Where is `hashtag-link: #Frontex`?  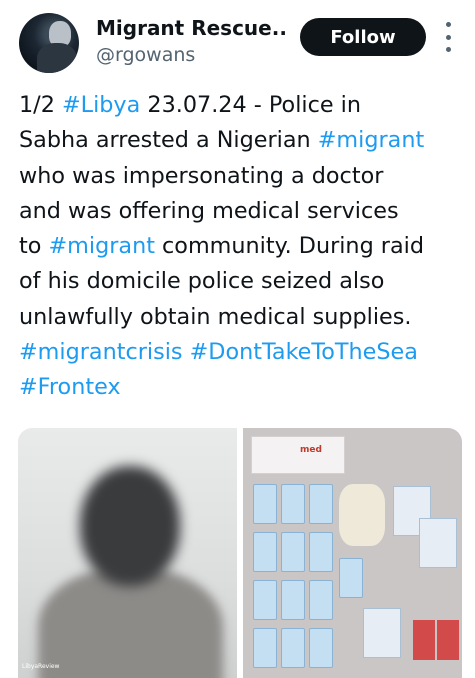 hashtag-link: #Frontex is located at coordinates (70, 387).